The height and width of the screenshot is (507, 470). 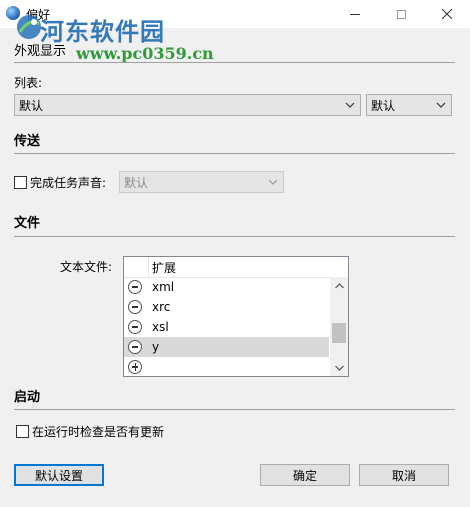 I want to click on scroll-up-icon, so click(x=339, y=285).